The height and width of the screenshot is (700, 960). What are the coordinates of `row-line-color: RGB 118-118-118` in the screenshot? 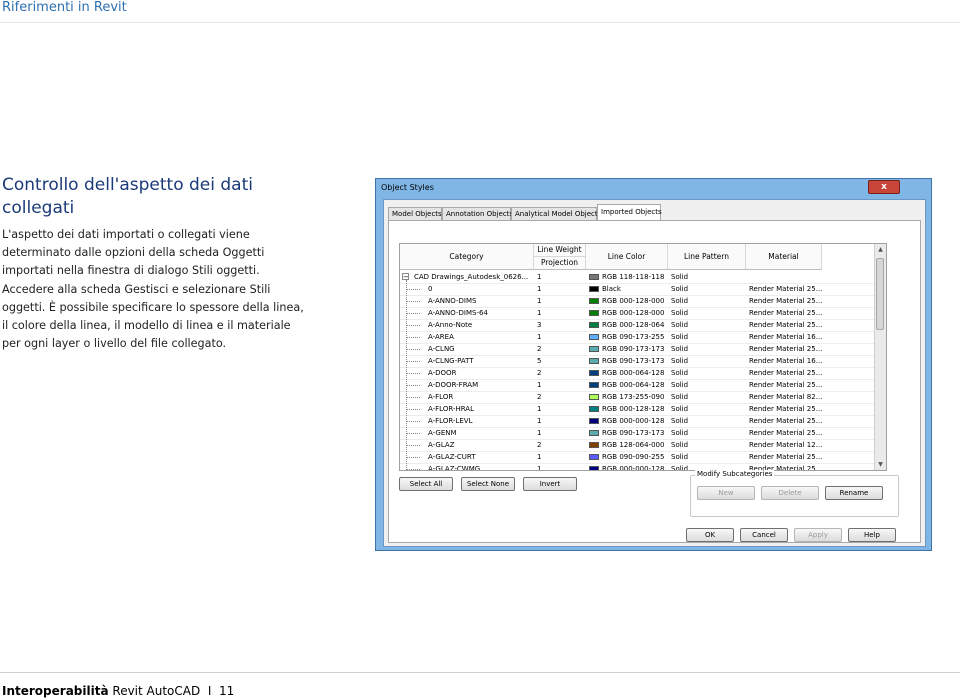 It's located at (628, 277).